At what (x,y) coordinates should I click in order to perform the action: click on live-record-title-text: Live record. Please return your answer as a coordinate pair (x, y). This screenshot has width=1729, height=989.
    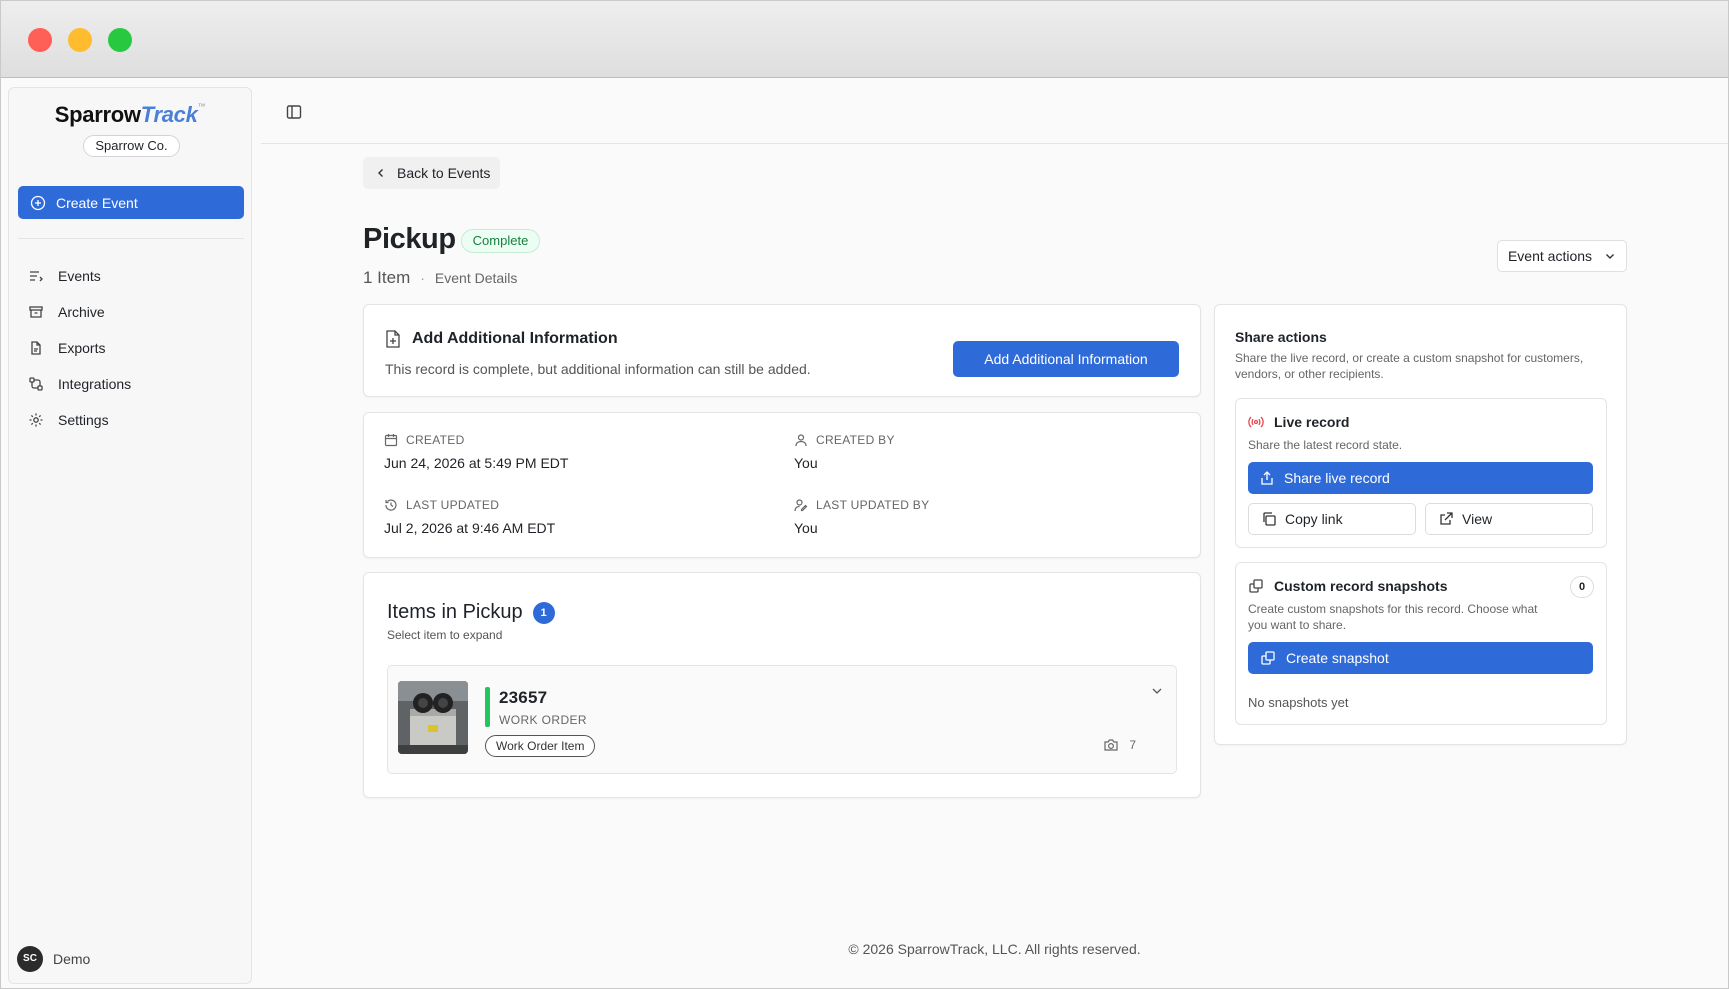
    Looking at the image, I should click on (1312, 422).